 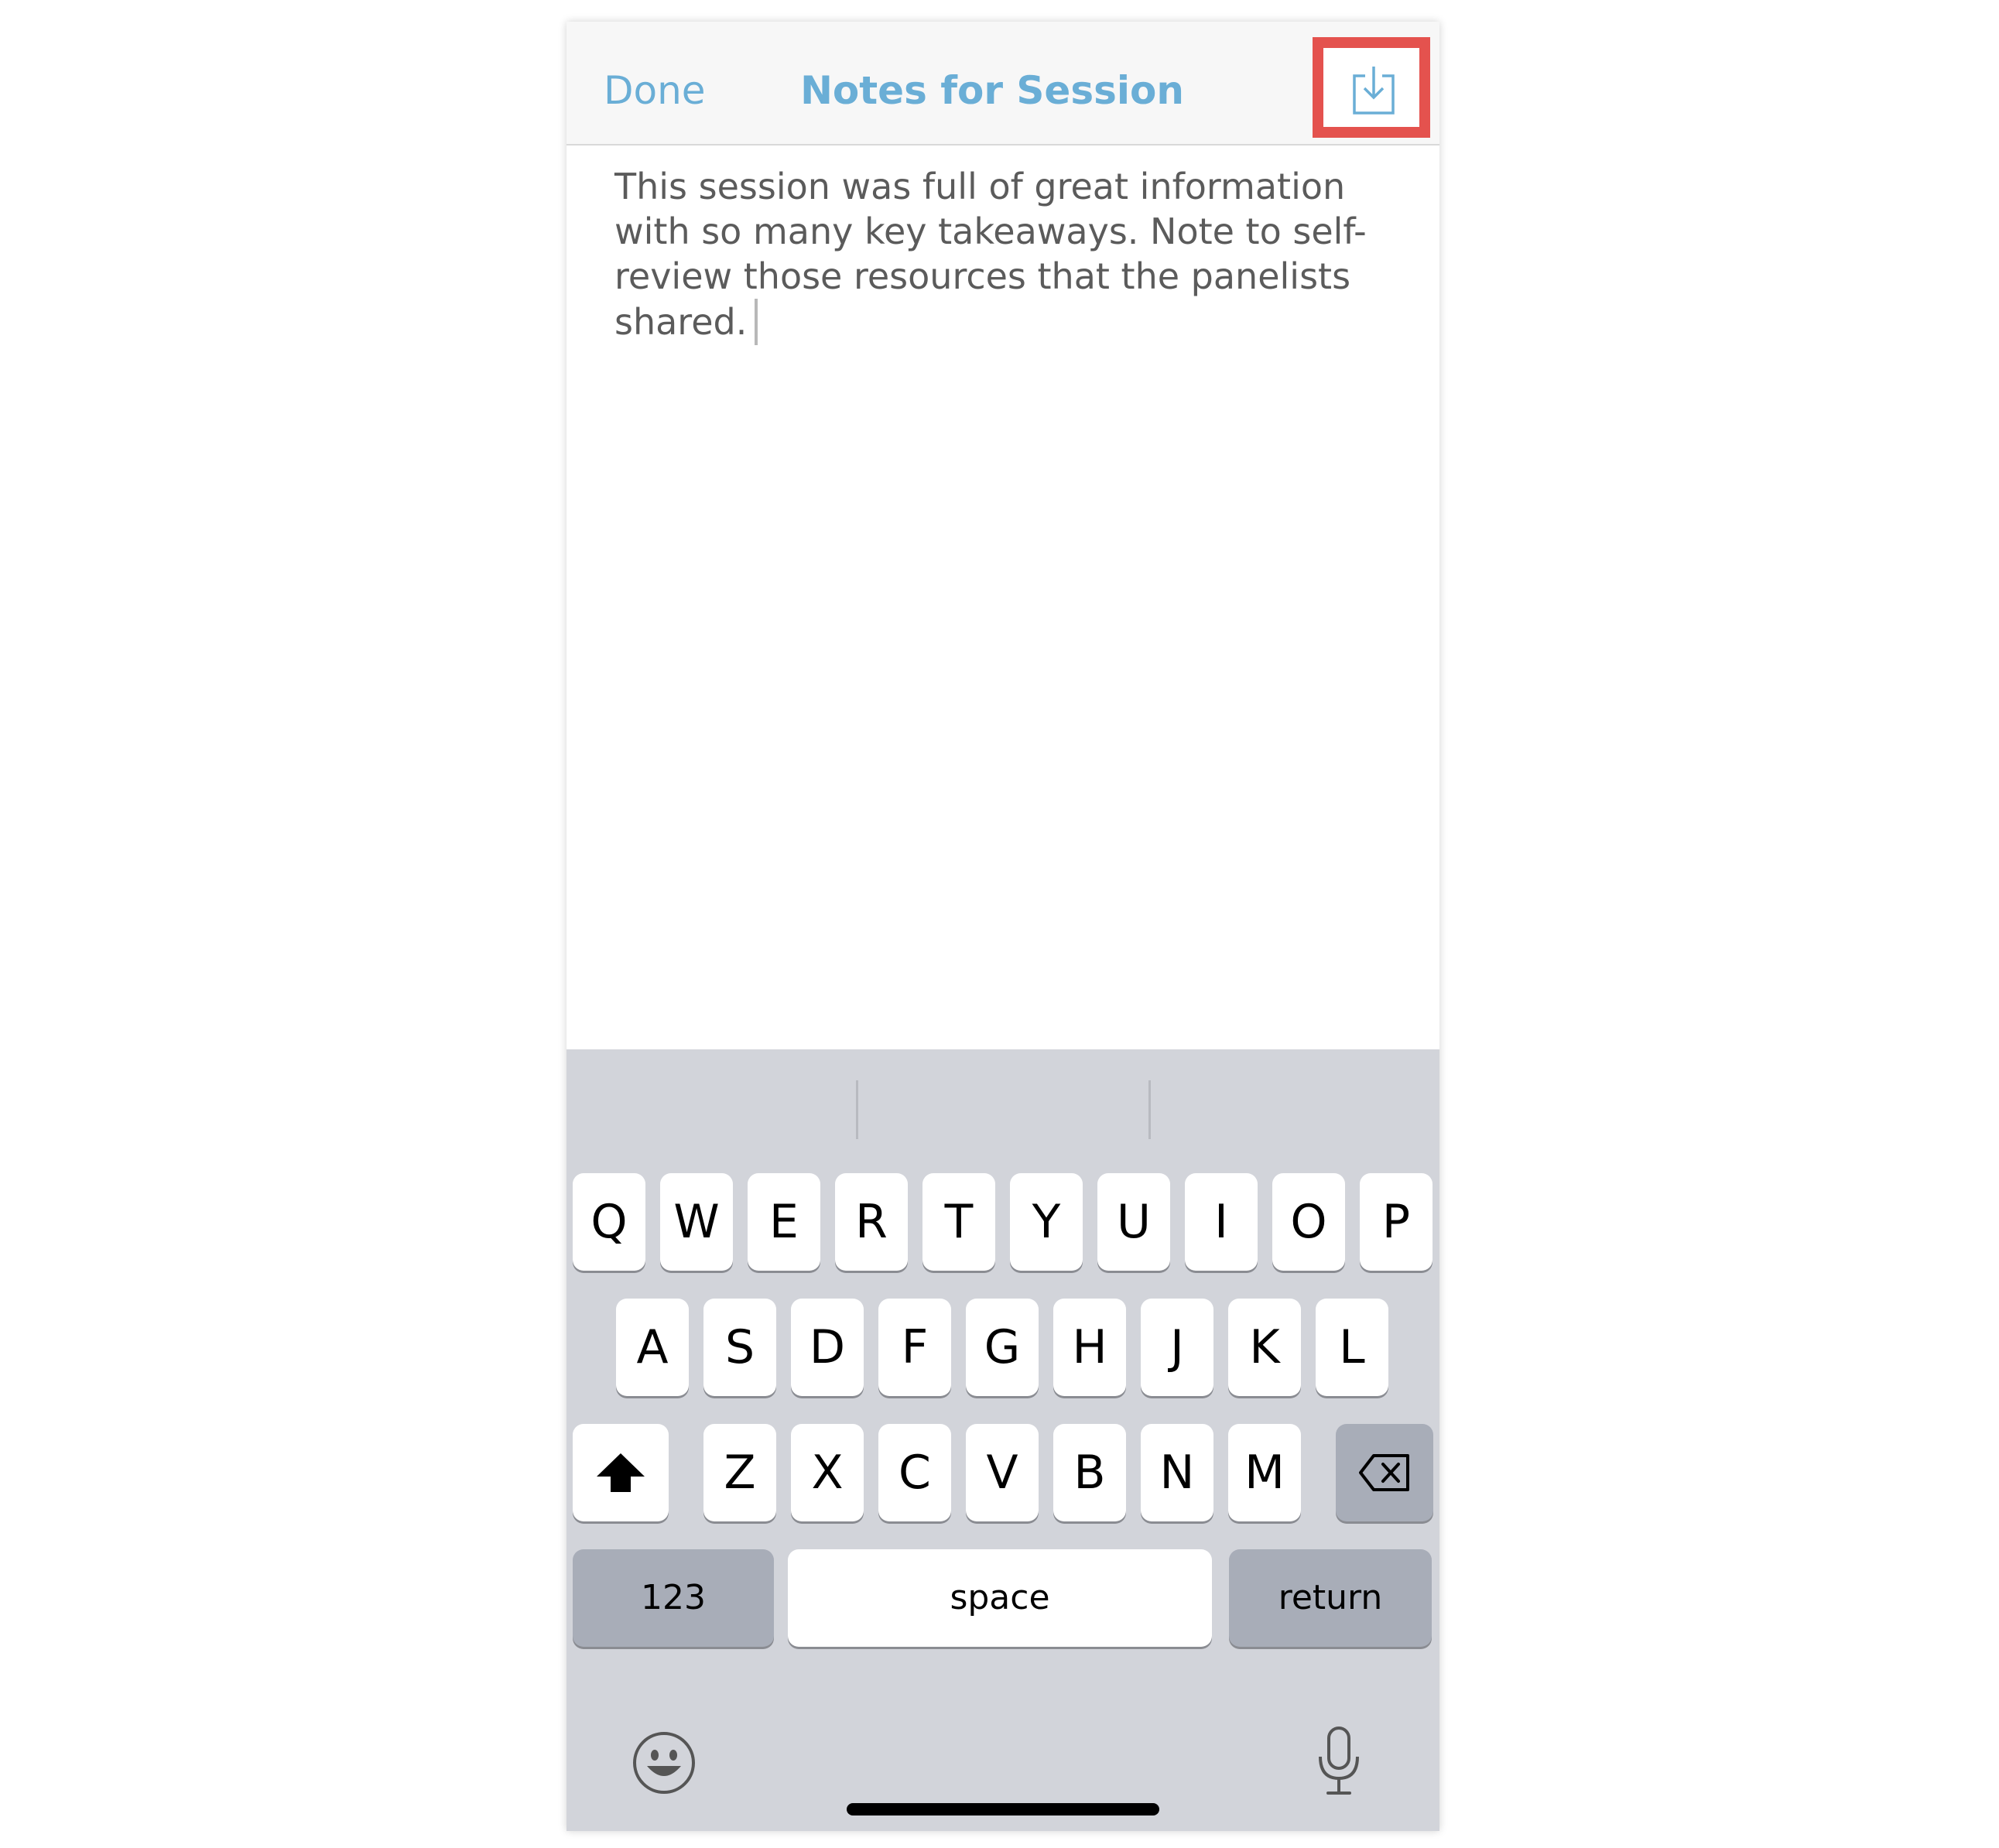 I want to click on key-q: Q, so click(x=609, y=1222).